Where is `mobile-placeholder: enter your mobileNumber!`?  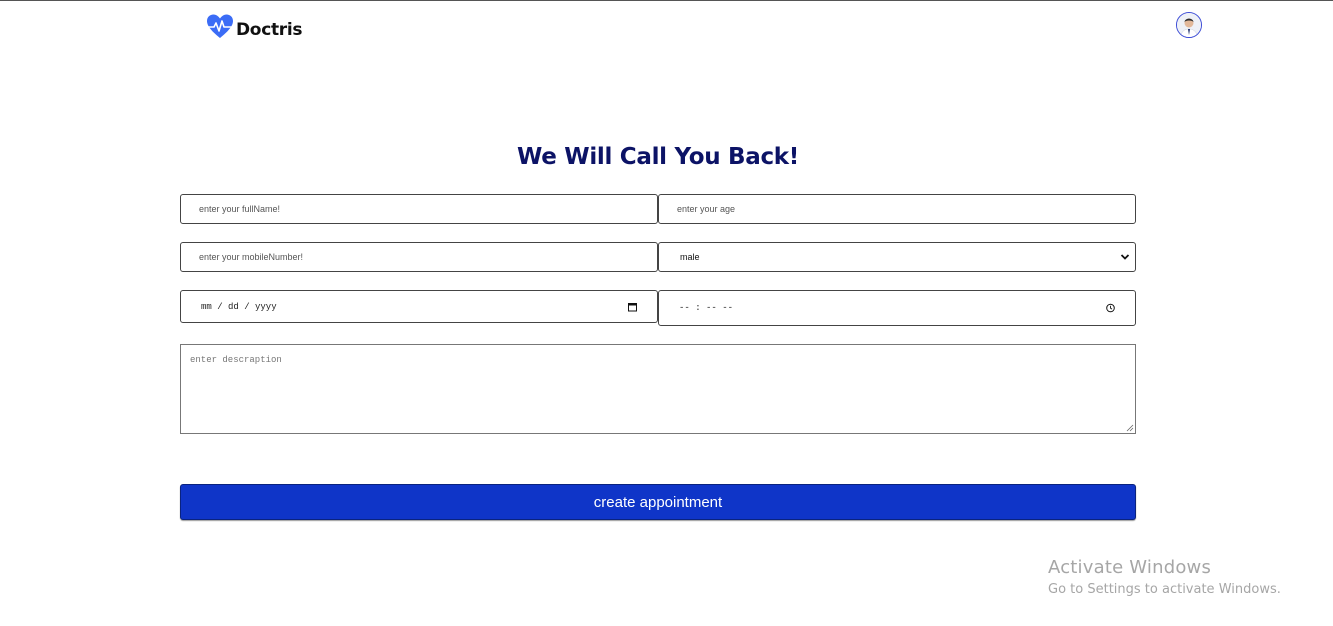 mobile-placeholder: enter your mobileNumber! is located at coordinates (251, 257).